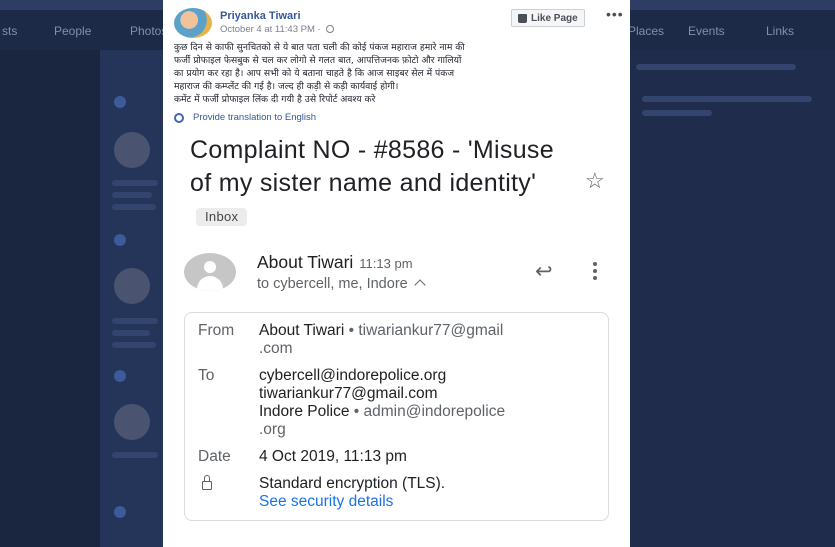 The image size is (835, 547). What do you see at coordinates (595, 180) in the screenshot?
I see `star-icon: ☆` at bounding box center [595, 180].